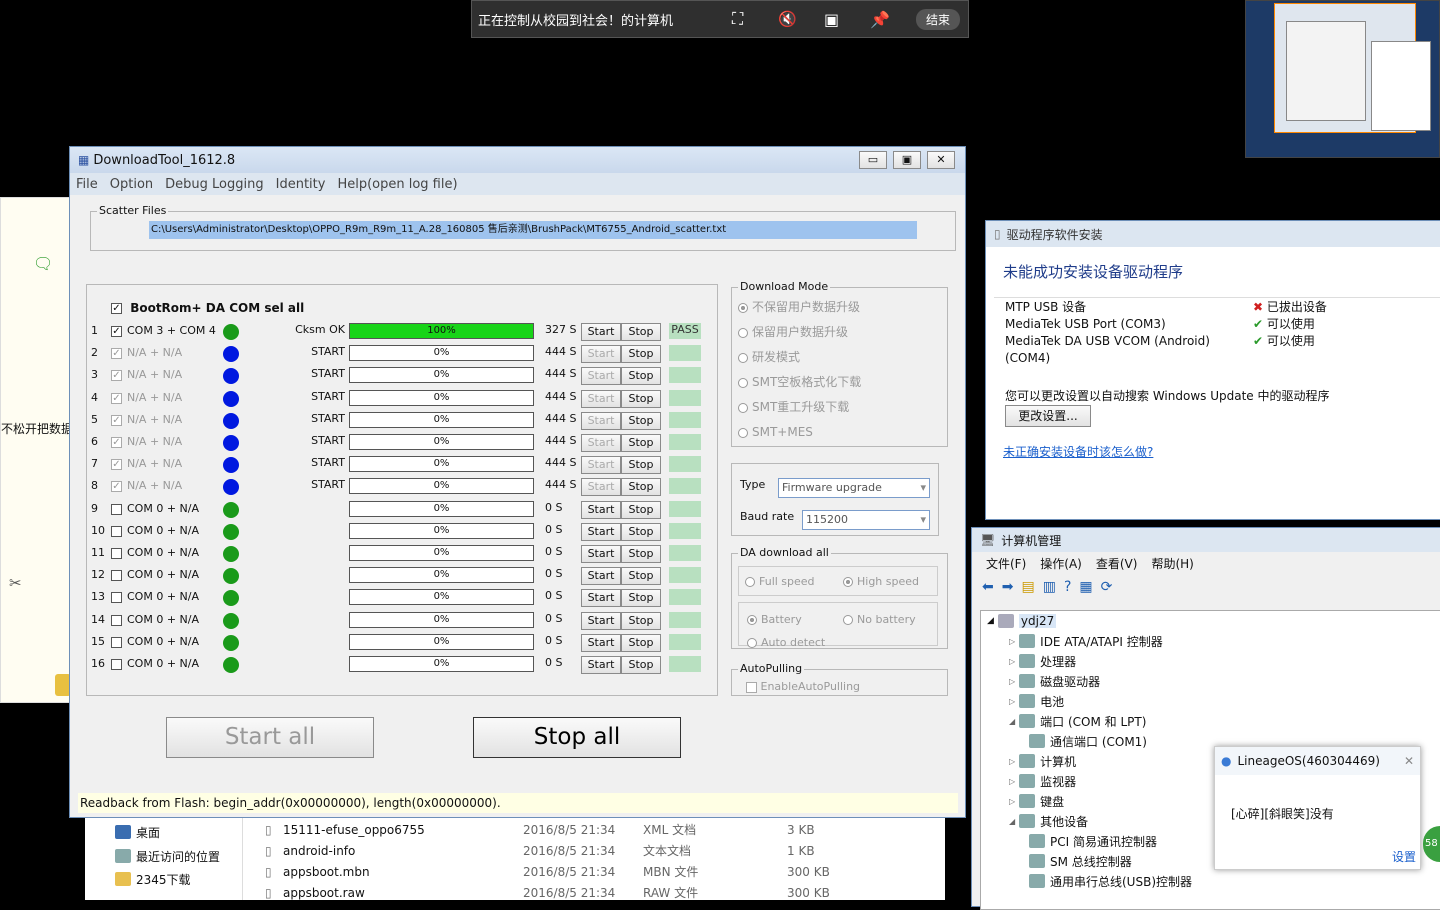  What do you see at coordinates (799, 360) in the screenshot?
I see `download-mode-option: 研发模式` at bounding box center [799, 360].